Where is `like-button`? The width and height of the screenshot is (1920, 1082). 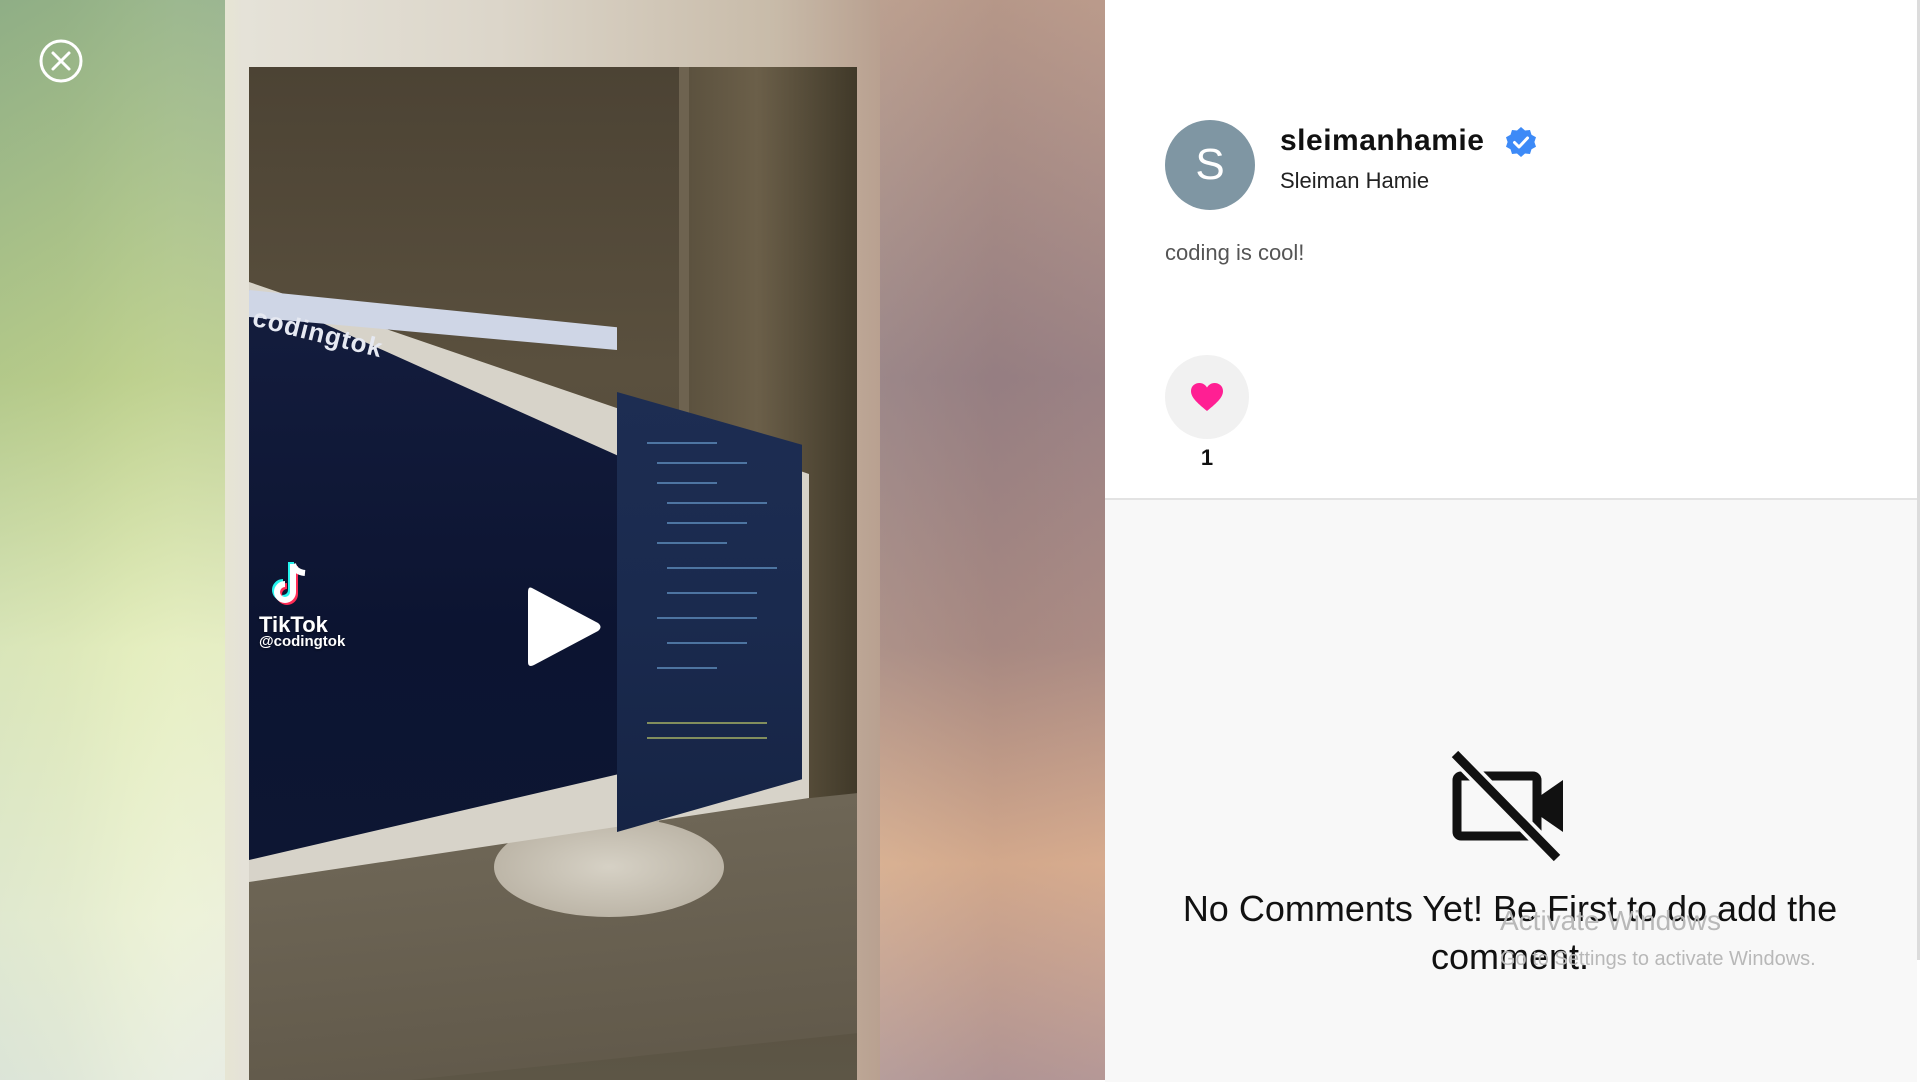
like-button is located at coordinates (1207, 397).